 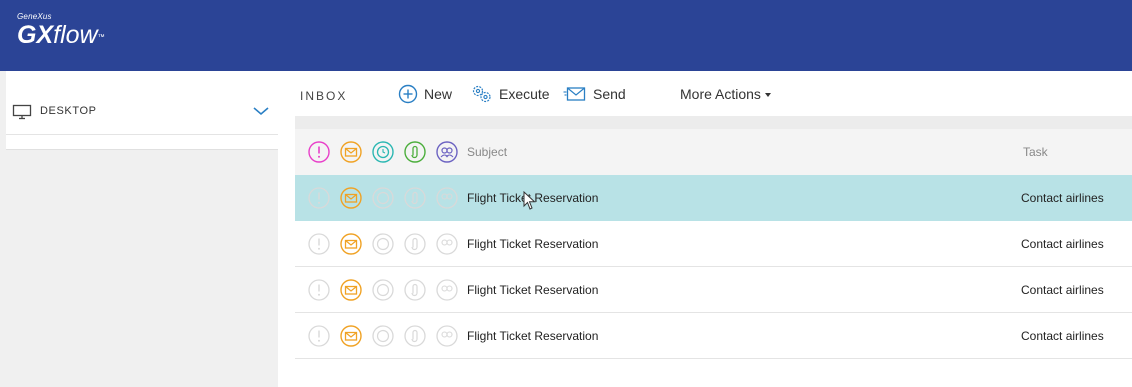 I want to click on send-button-label: Send, so click(x=609, y=93).